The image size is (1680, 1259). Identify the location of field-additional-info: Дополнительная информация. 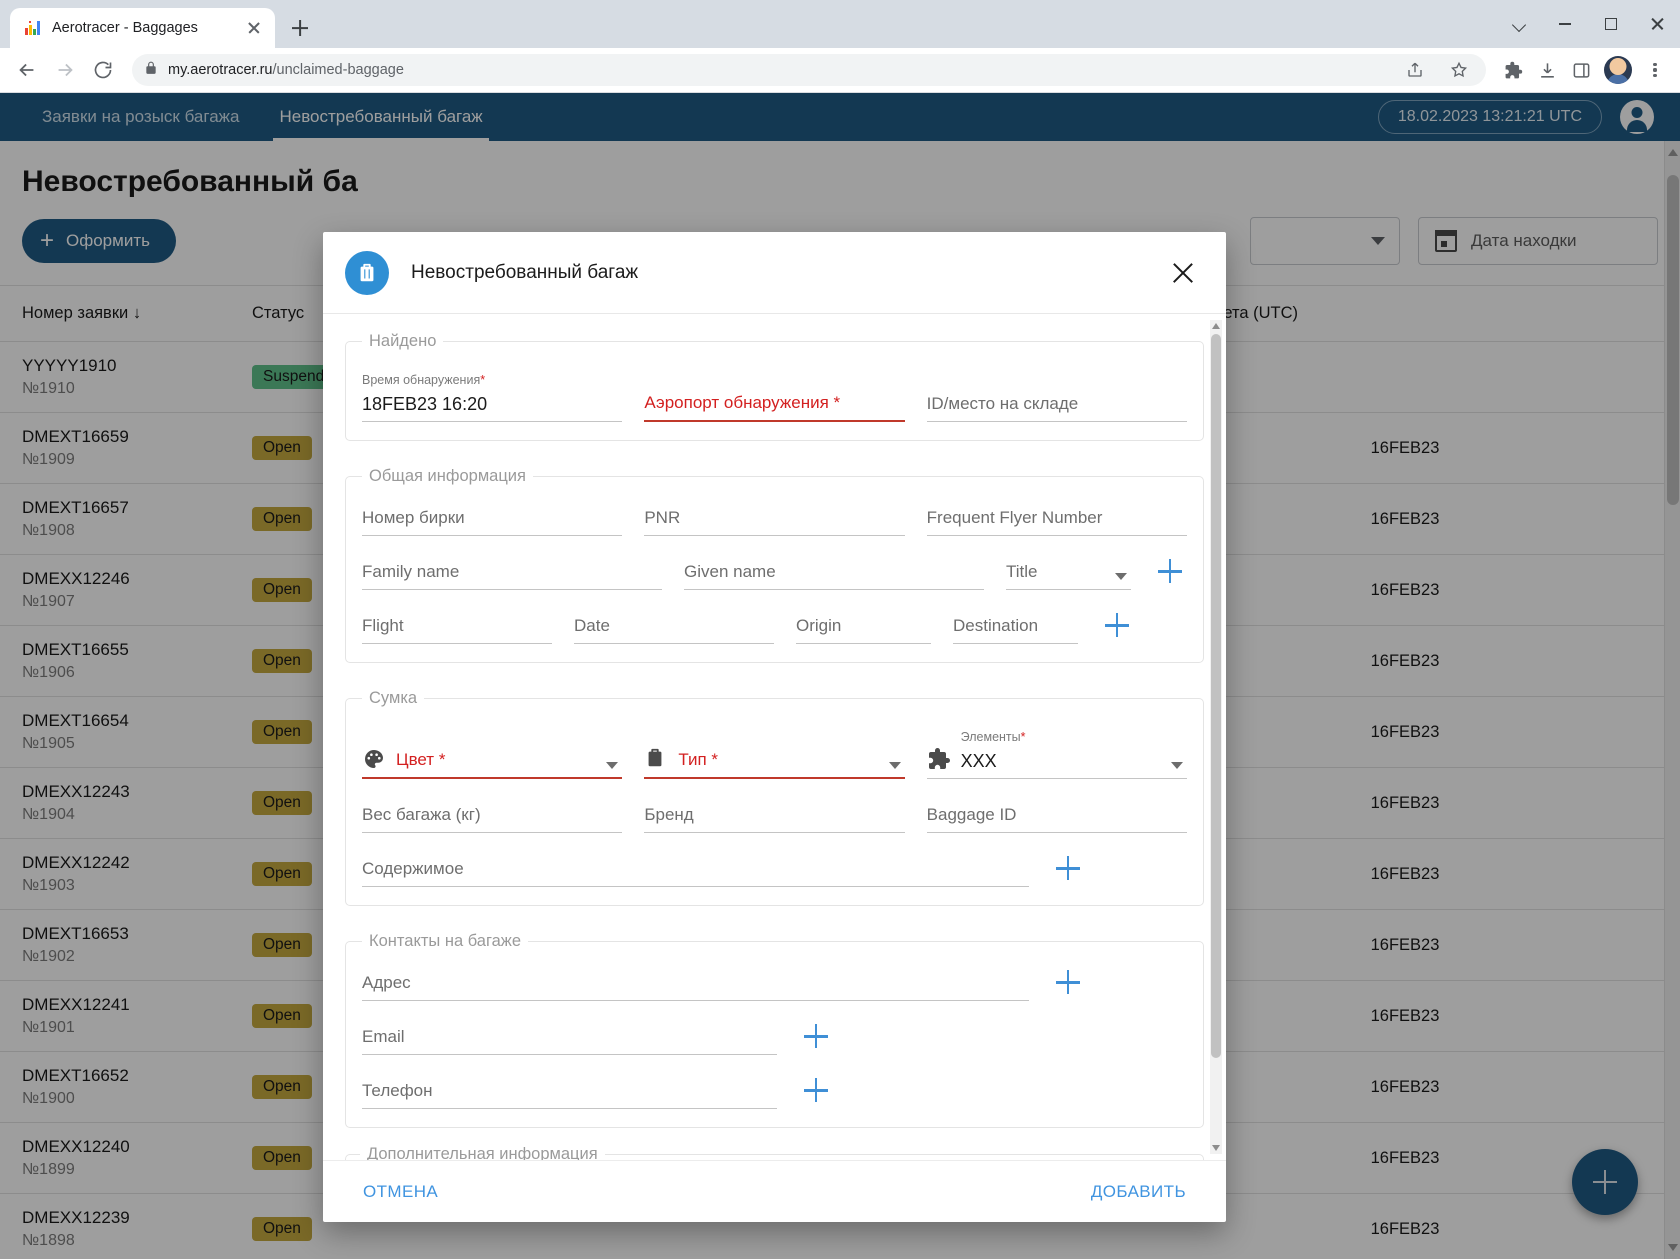
(774, 1152).